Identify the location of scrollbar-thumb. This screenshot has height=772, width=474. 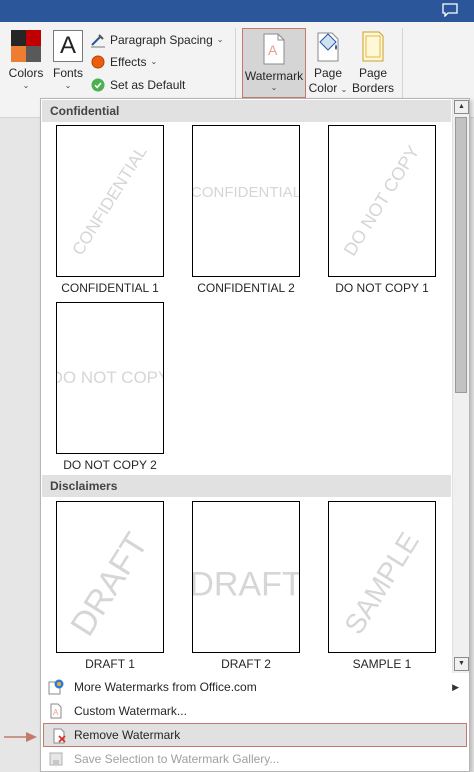
(461, 255).